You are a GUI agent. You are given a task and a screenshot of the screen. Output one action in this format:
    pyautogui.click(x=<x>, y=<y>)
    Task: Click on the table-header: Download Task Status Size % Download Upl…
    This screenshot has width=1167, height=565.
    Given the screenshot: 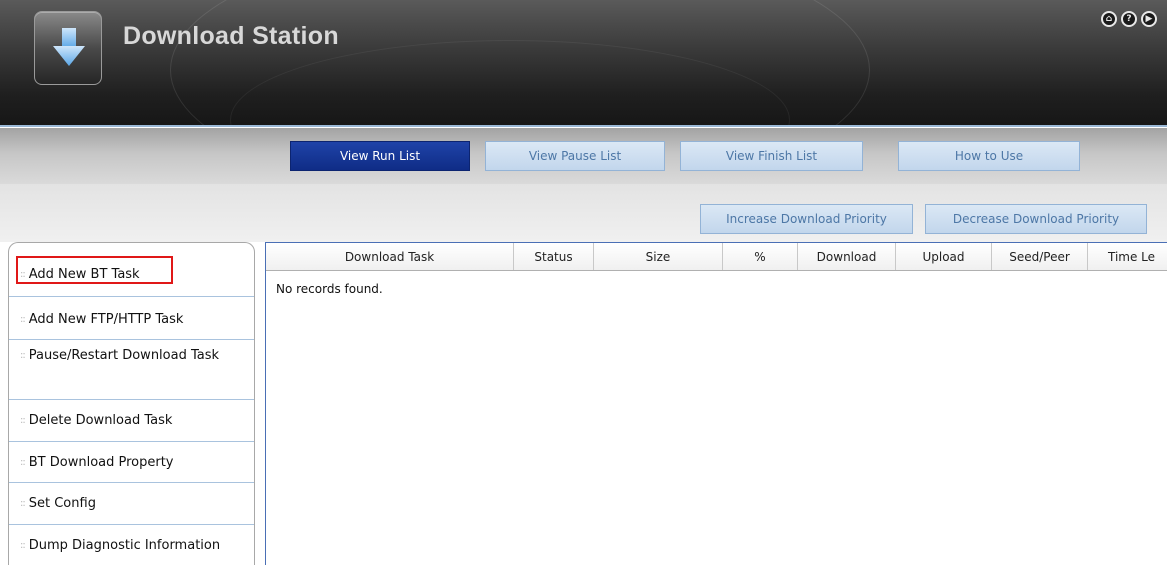 What is the action you would take?
    pyautogui.click(x=716, y=257)
    